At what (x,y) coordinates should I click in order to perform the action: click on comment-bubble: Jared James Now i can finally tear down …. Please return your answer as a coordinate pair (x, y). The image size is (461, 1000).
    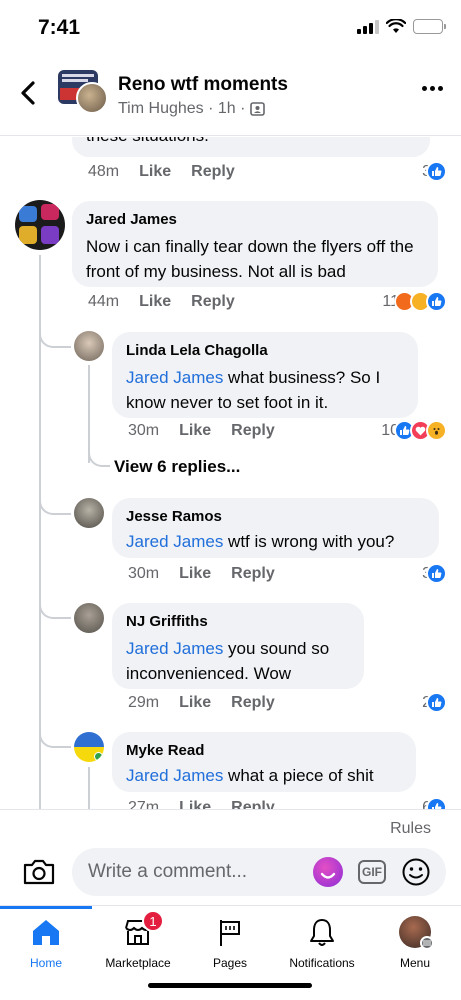
    Looking at the image, I should click on (255, 244).